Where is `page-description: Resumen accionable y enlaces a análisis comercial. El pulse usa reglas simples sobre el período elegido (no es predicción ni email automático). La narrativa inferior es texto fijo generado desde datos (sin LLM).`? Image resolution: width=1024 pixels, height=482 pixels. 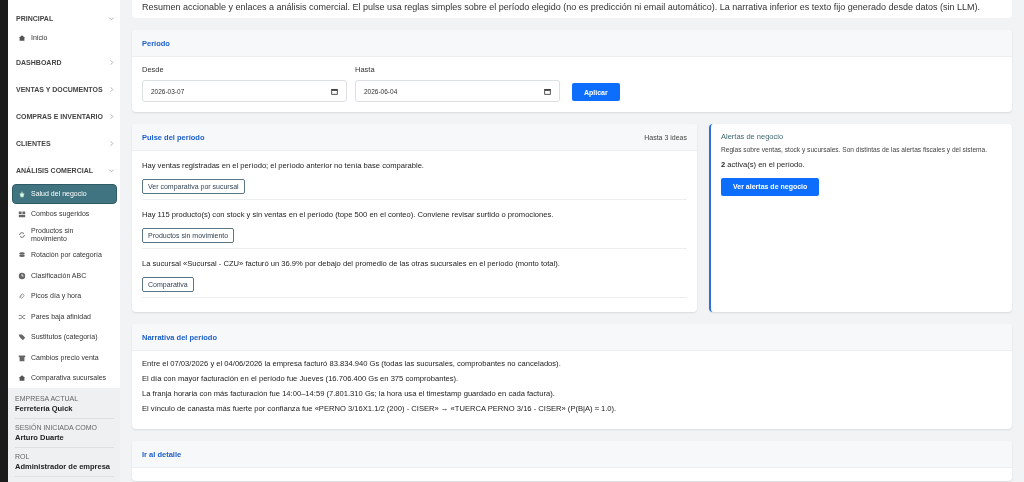 page-description: Resumen accionable y enlaces a análisis comercial. El pulse usa reglas simples sobre el período elegido (no es predicción ni email automático). La narrativa inferior es texto fijo generado desde datos (sin LLM). is located at coordinates (561, 7).